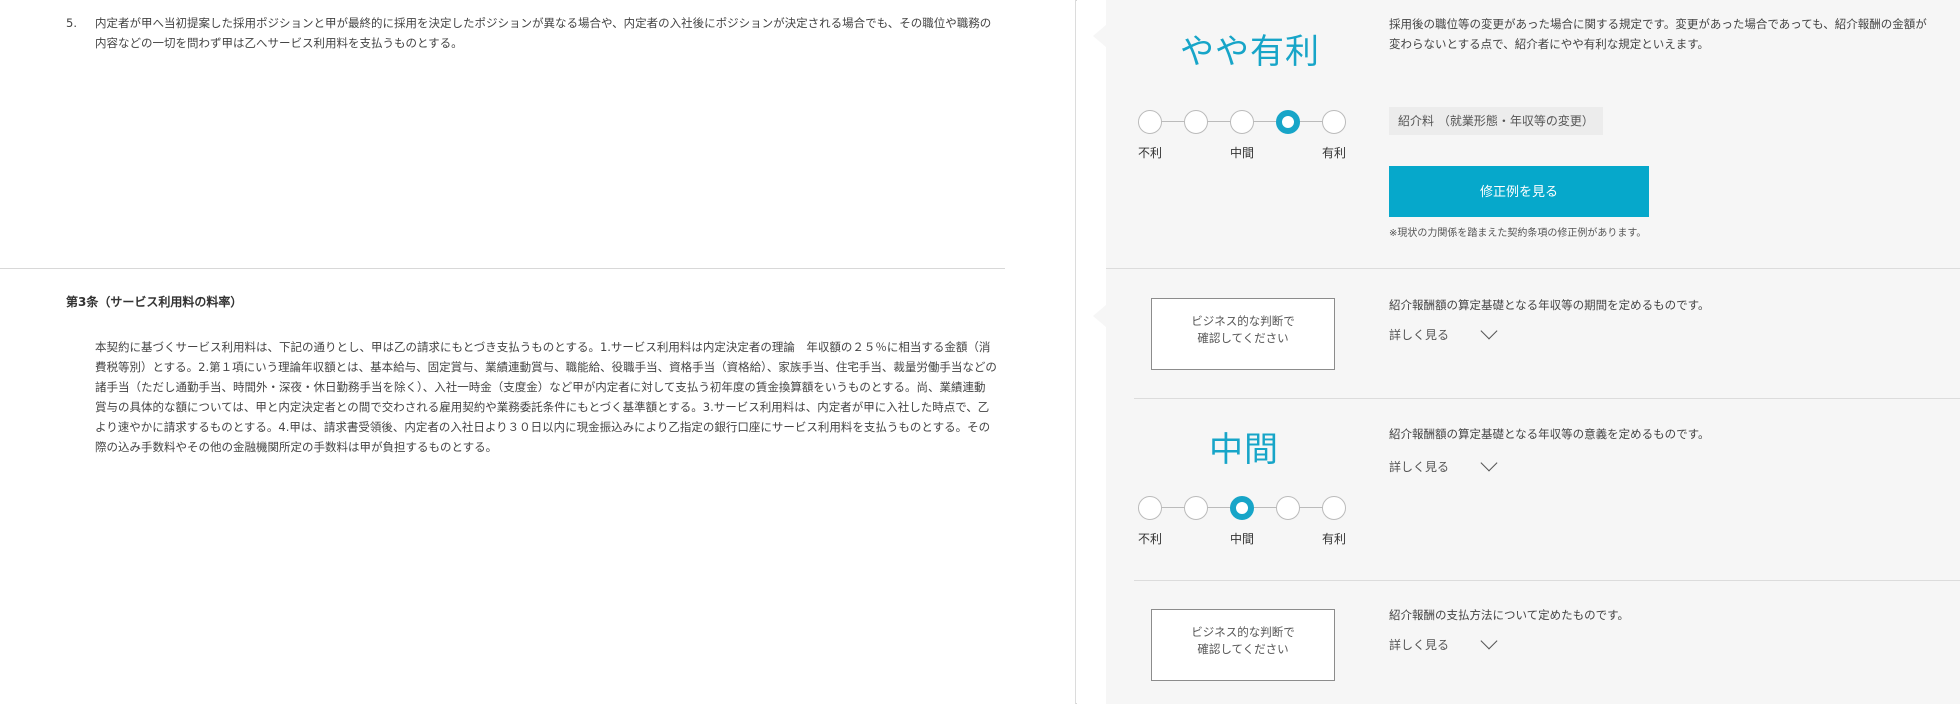 The height and width of the screenshot is (704, 1960). Describe the element at coordinates (1496, 121) in the screenshot. I see `category-tag: 紹介料 （就業形態・年収等の変更）` at that location.